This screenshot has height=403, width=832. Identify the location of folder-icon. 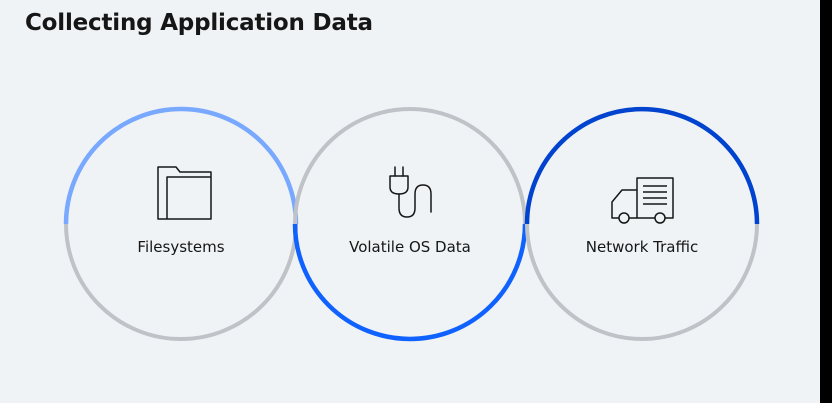
(184, 193).